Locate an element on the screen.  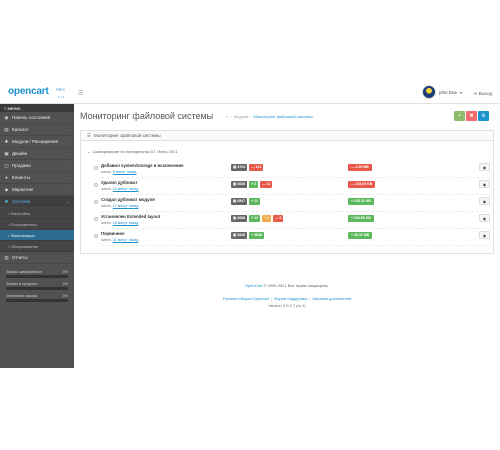
stat-row: Остальные заказы 0% is located at coordinates (37, 296).